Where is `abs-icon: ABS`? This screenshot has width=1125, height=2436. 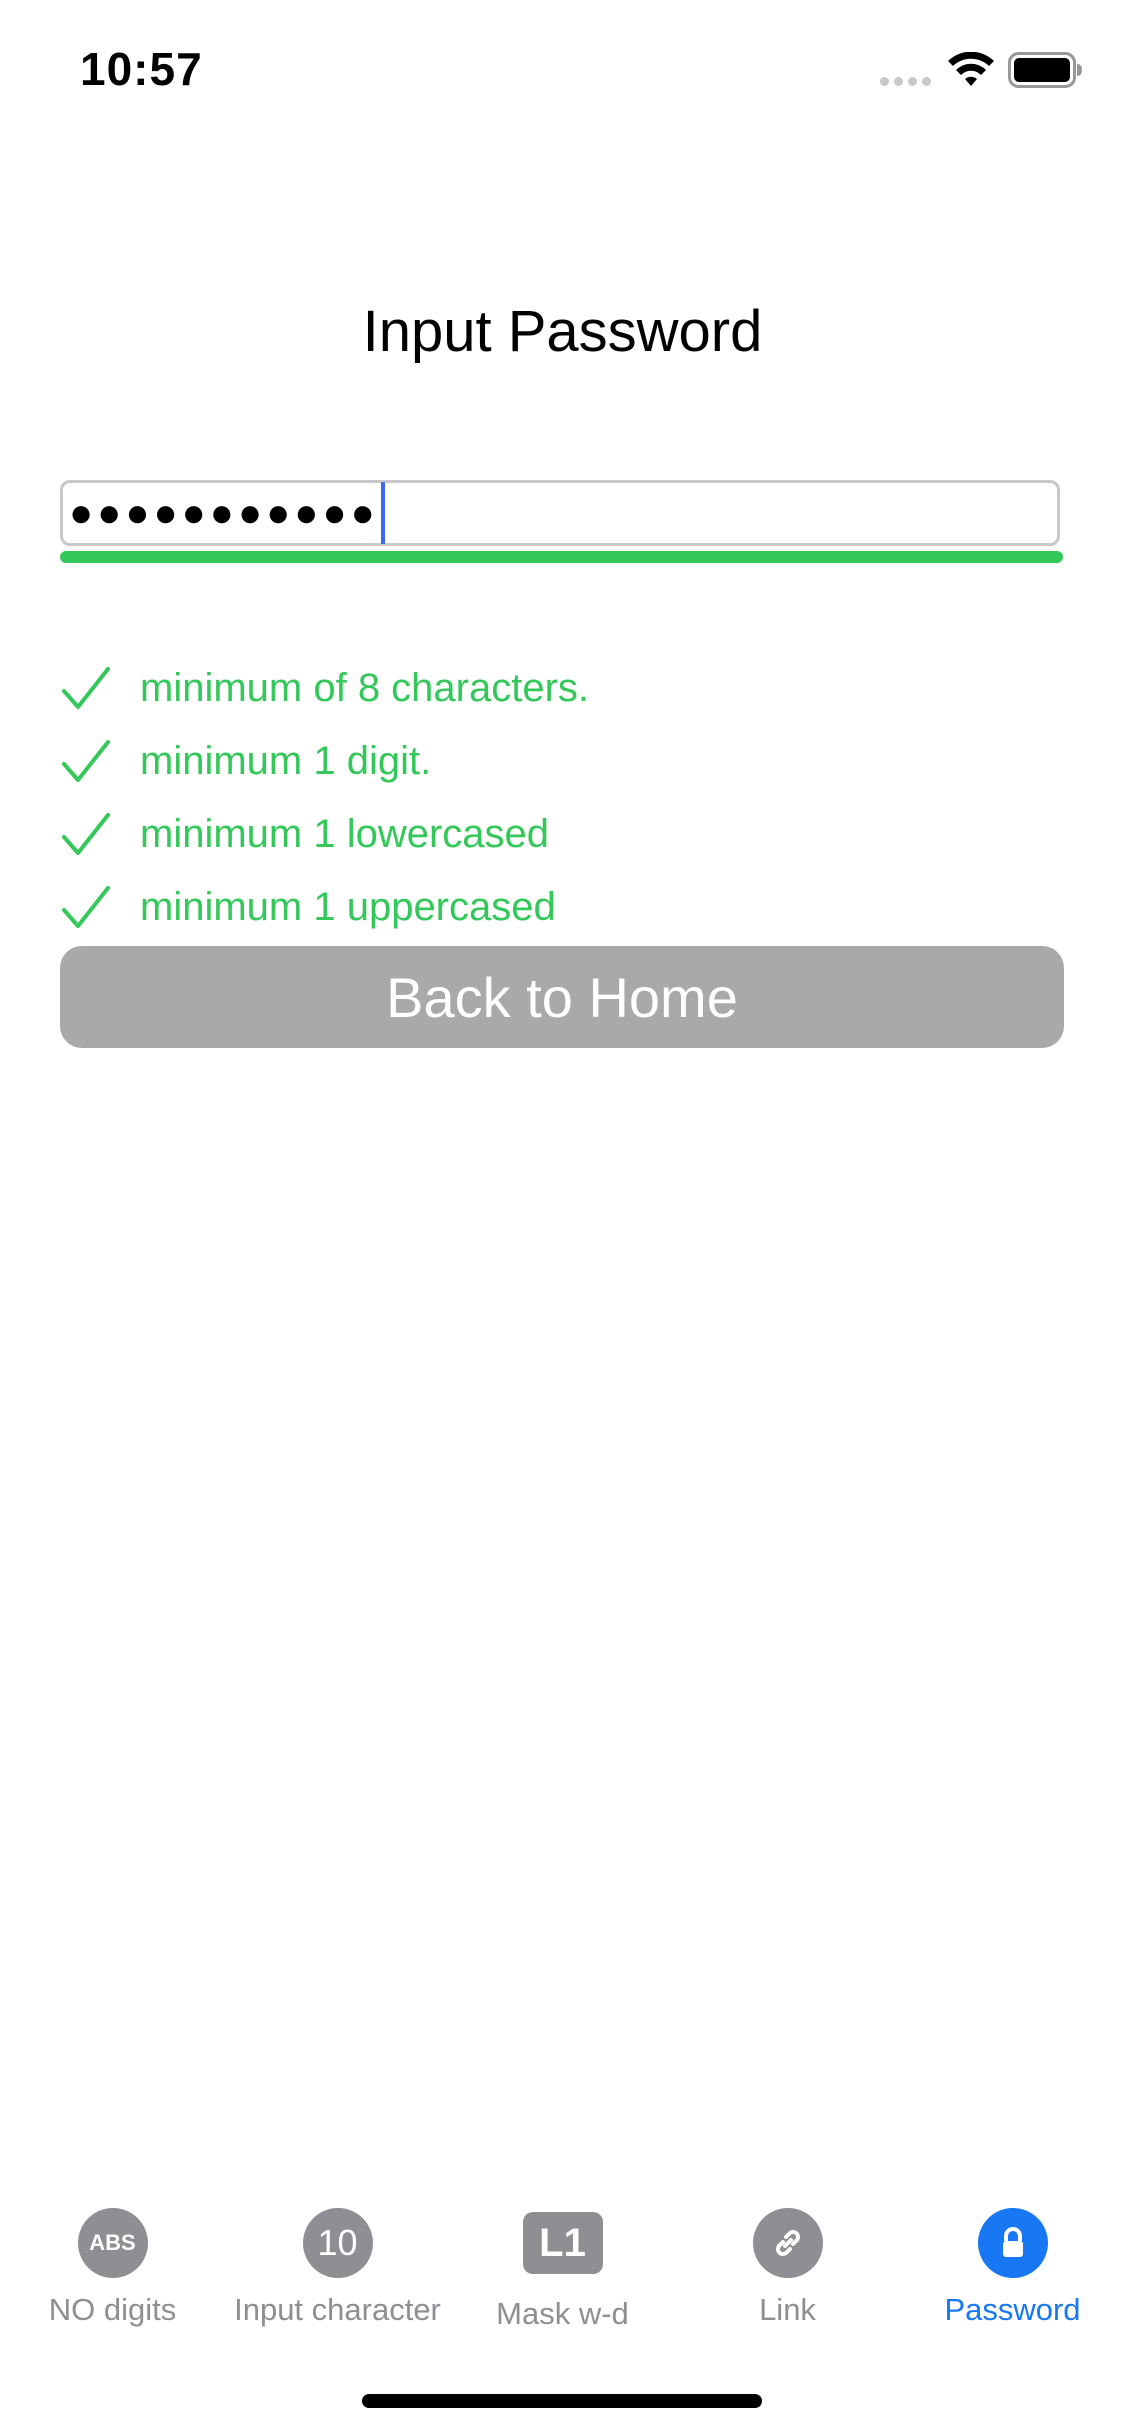
abs-icon: ABS is located at coordinates (112, 2243).